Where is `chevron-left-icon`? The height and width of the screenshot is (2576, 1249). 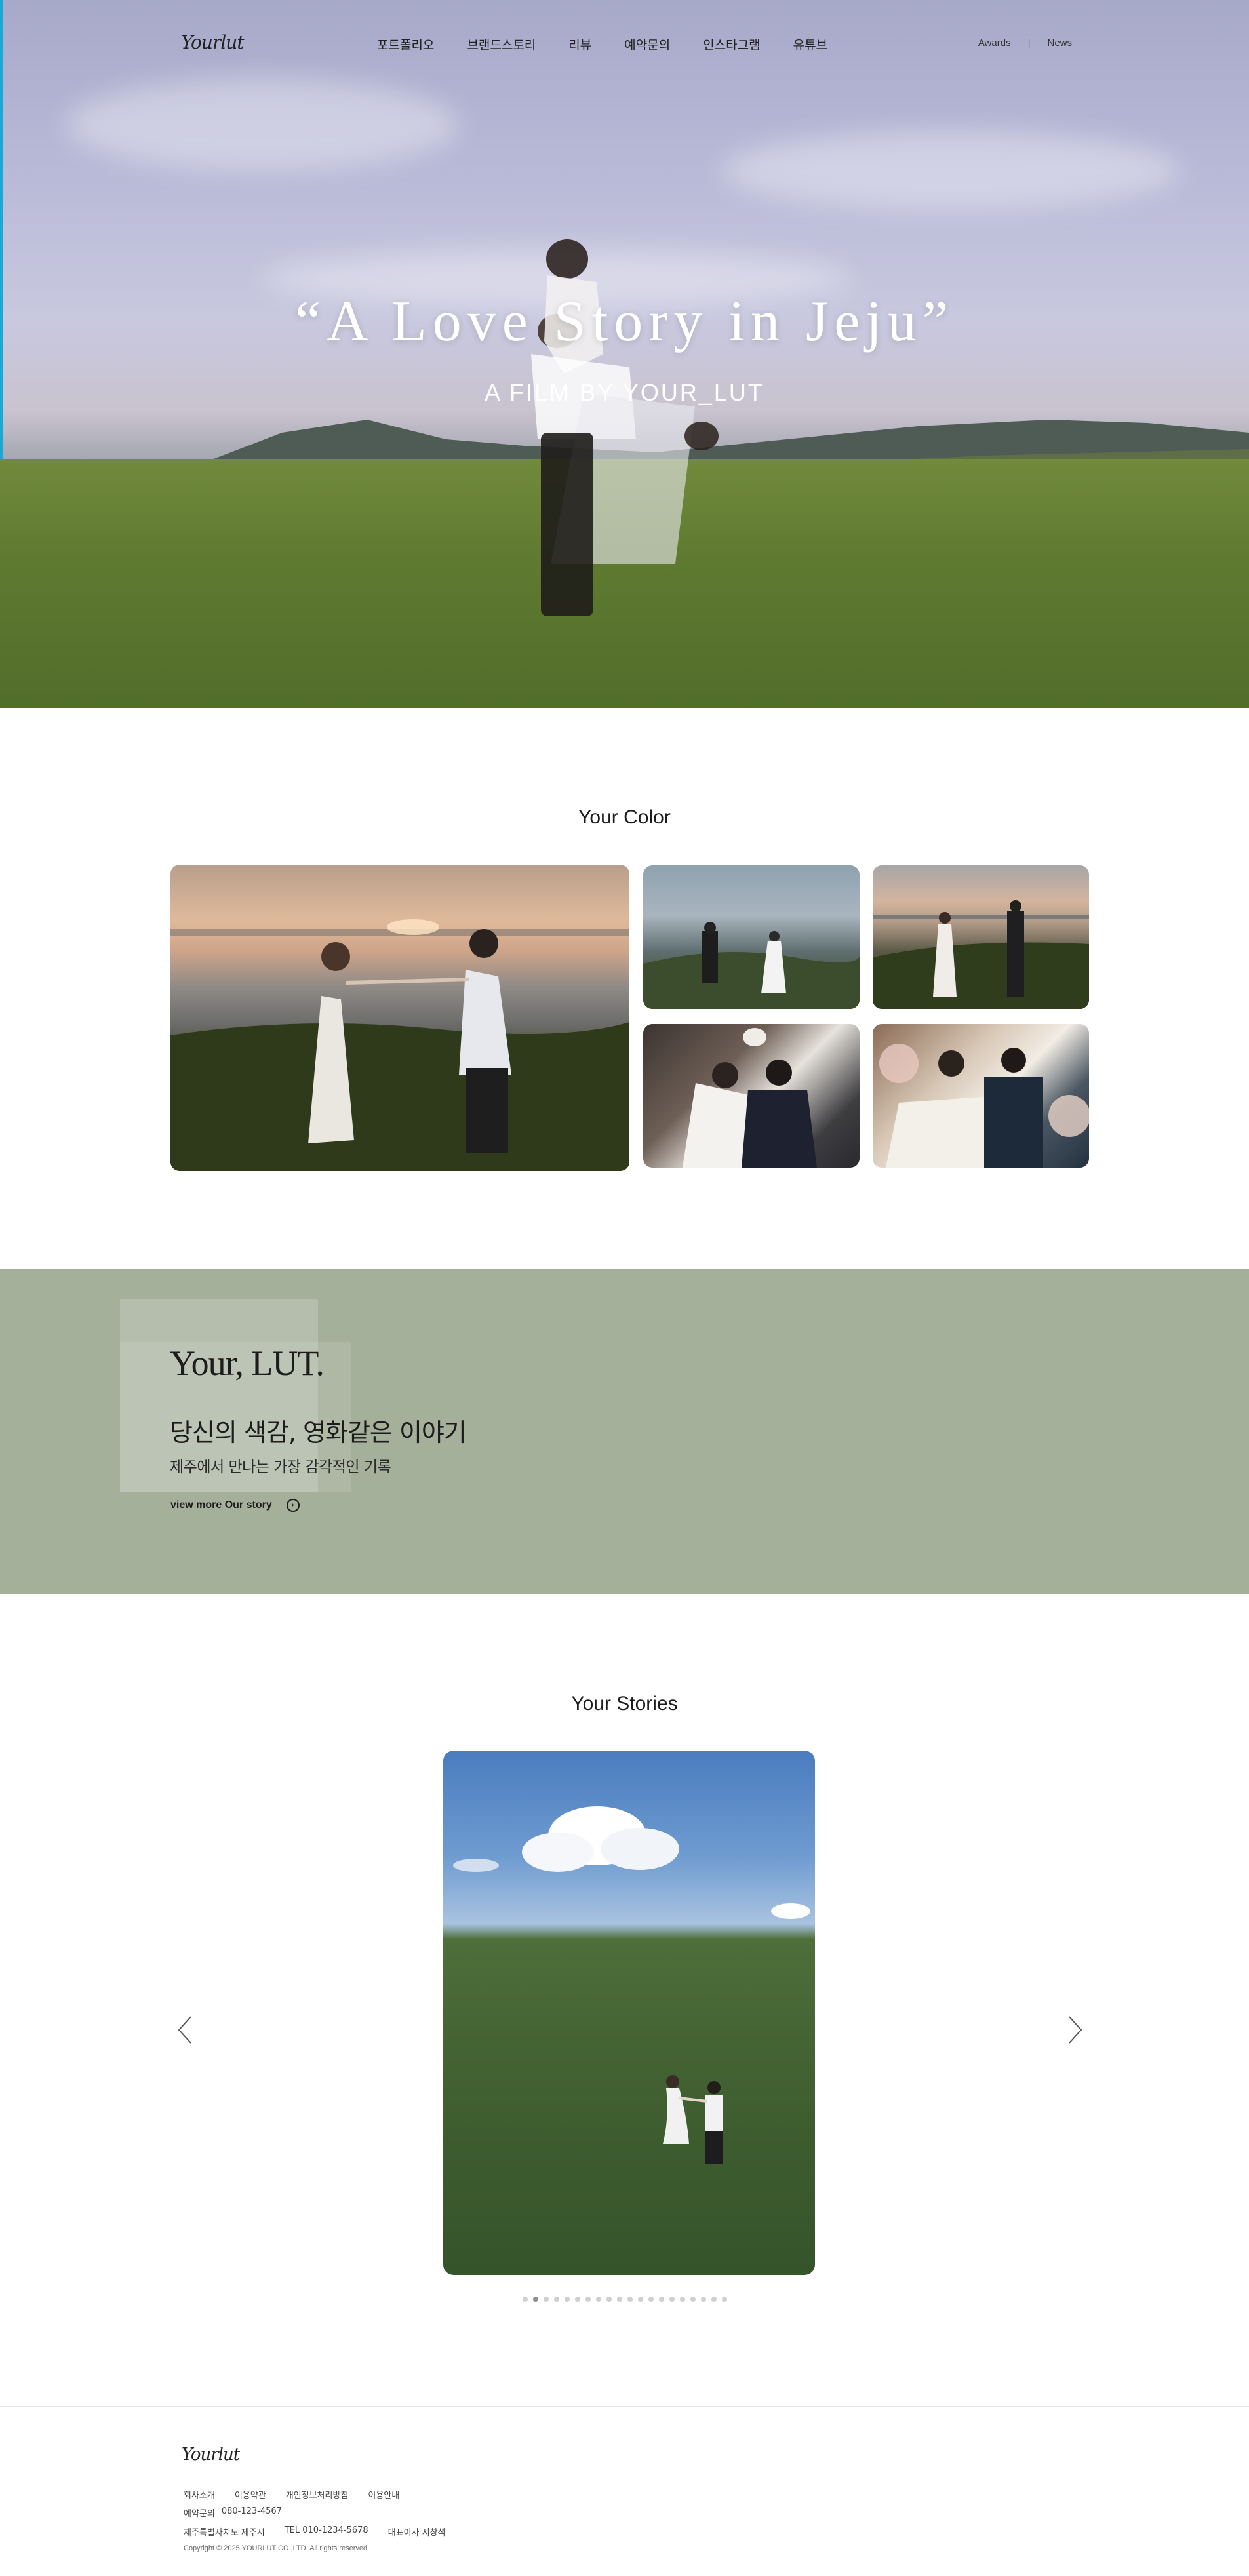
chevron-left-icon is located at coordinates (187, 2030).